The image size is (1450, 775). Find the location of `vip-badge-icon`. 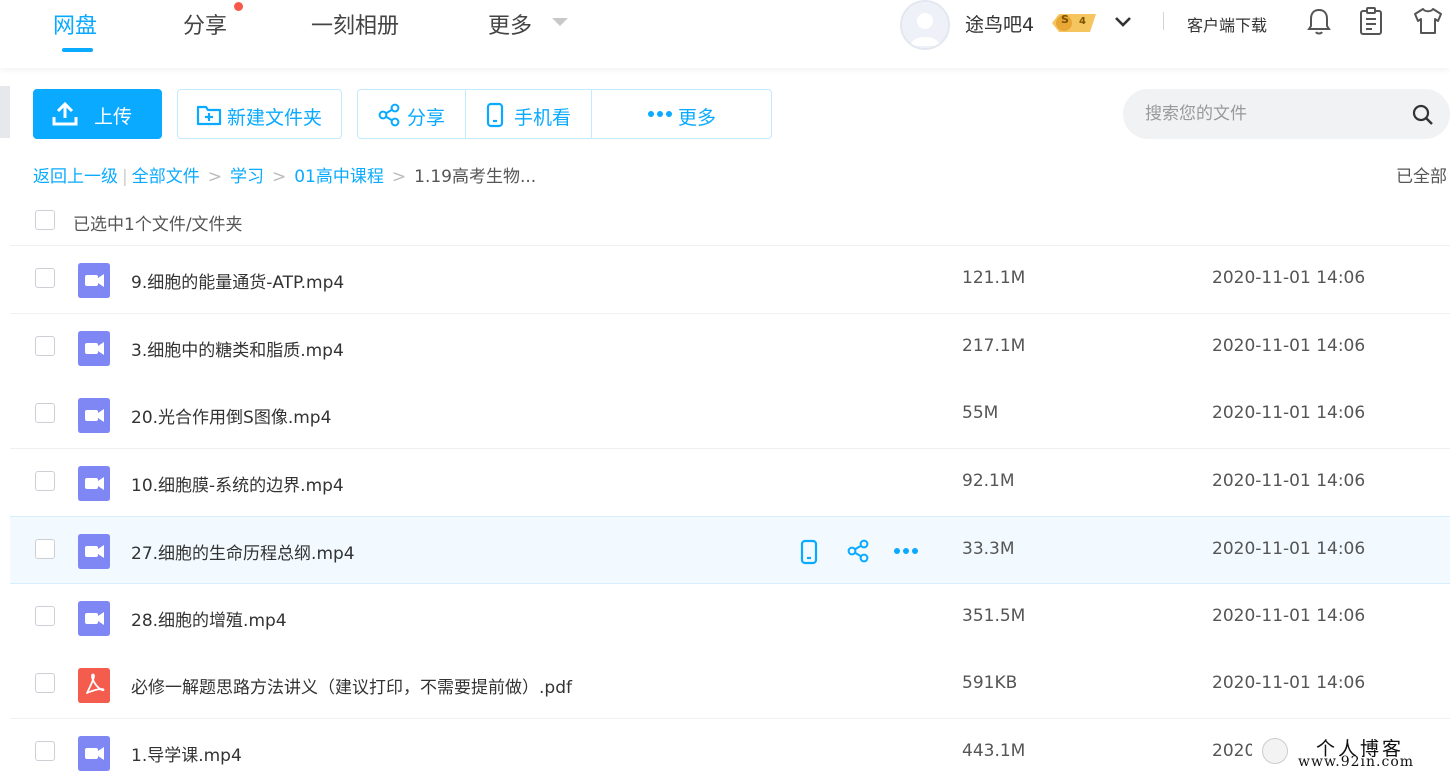

vip-badge-icon is located at coordinates (1074, 23).